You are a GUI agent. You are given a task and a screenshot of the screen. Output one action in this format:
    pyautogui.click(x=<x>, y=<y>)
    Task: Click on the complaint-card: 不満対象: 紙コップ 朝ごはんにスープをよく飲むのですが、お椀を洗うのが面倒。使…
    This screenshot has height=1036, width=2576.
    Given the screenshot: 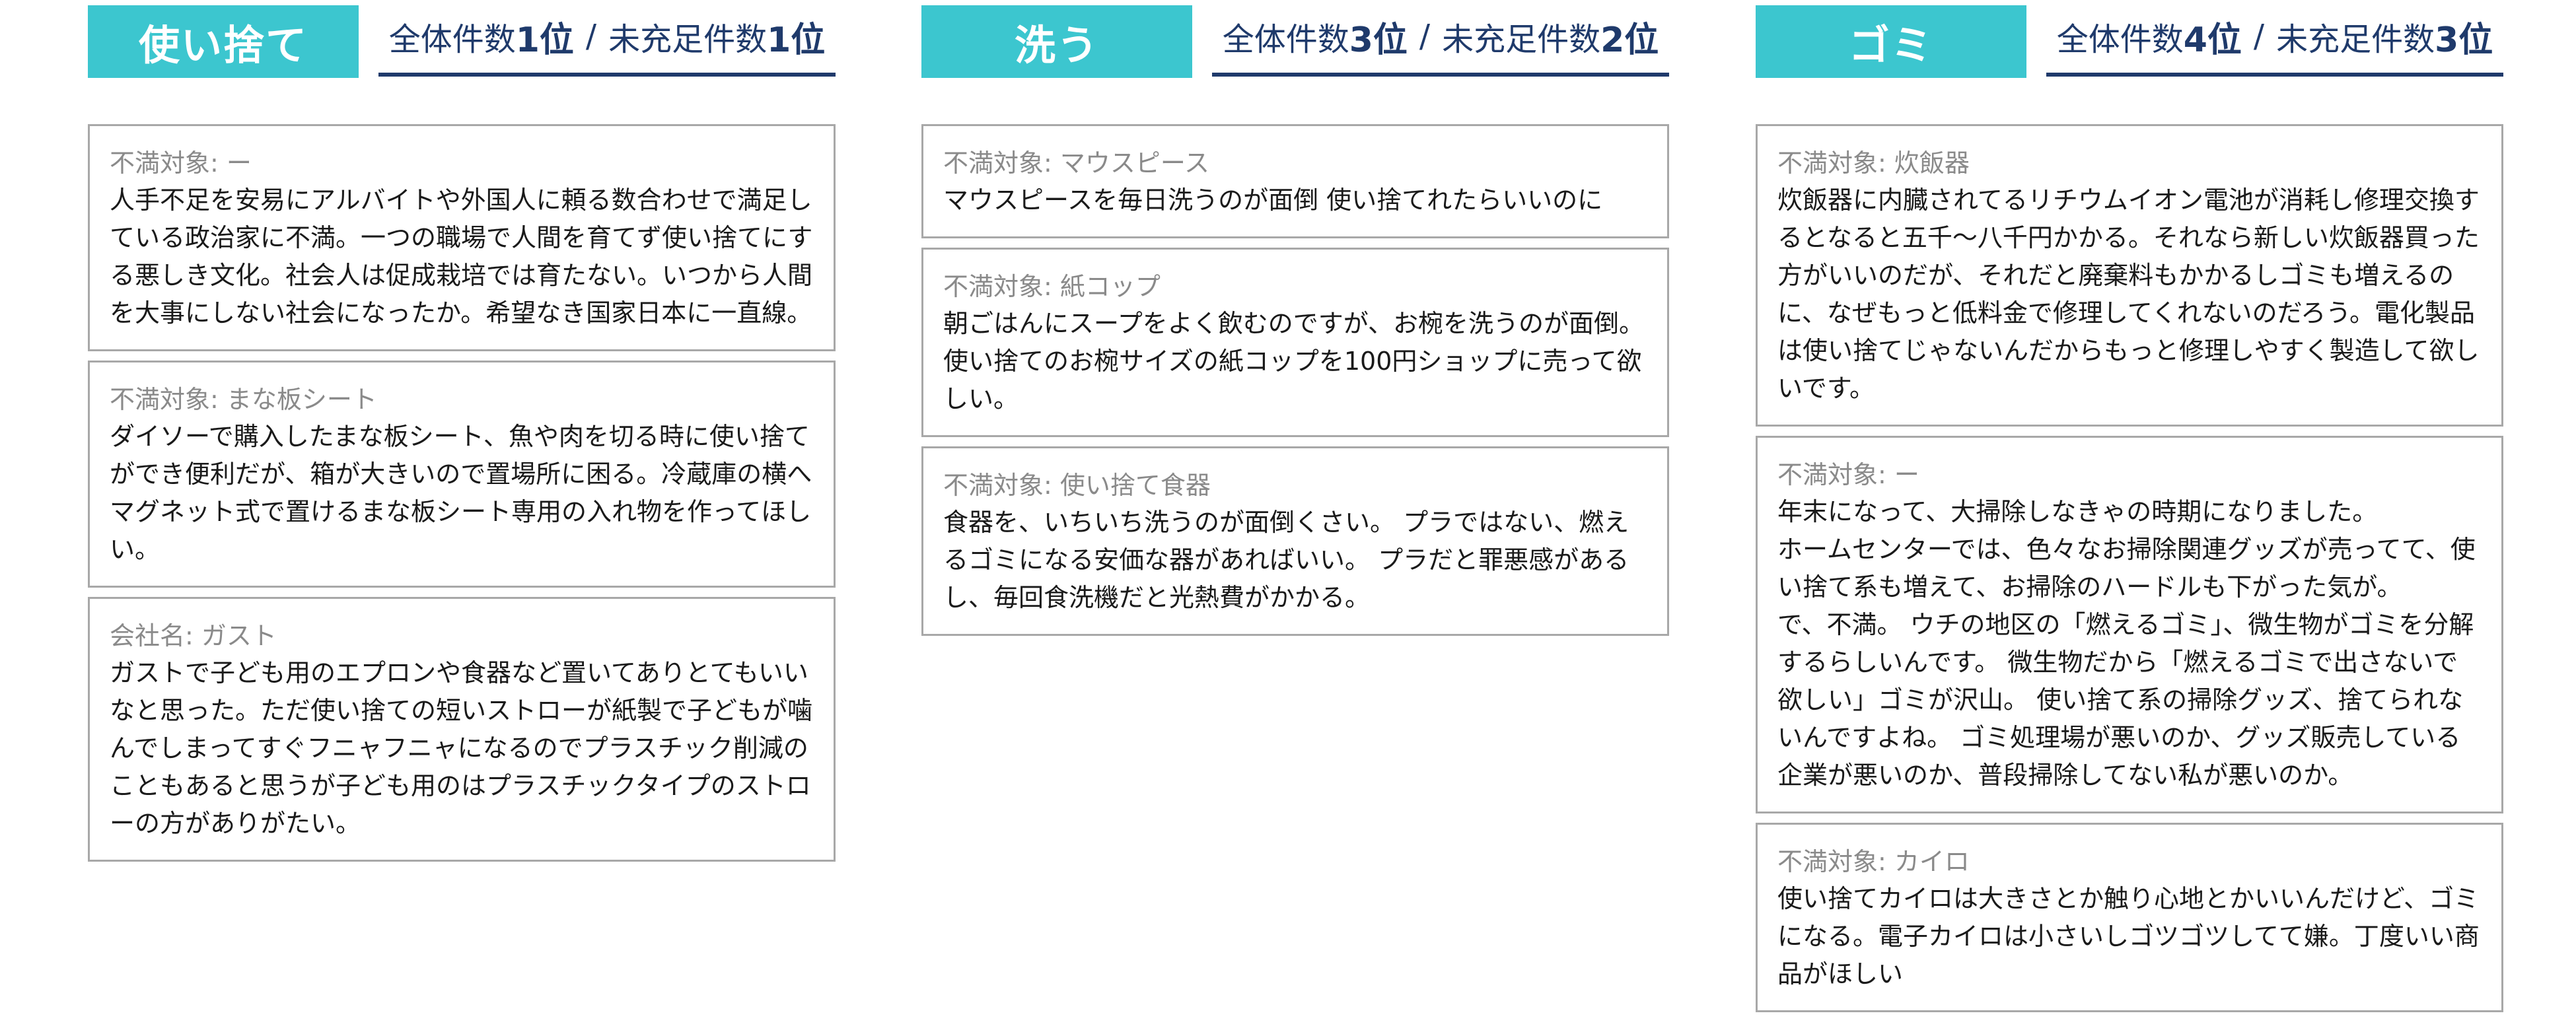 What is the action you would take?
    pyautogui.click(x=1295, y=343)
    